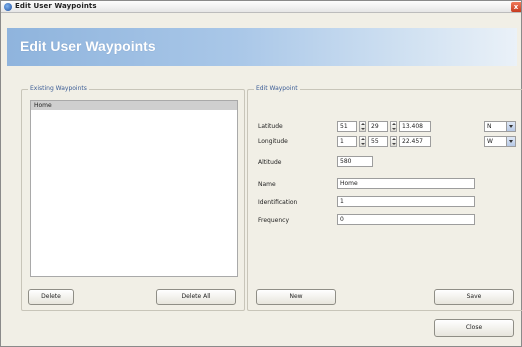  I want to click on altitude-label: Altitude, so click(270, 162).